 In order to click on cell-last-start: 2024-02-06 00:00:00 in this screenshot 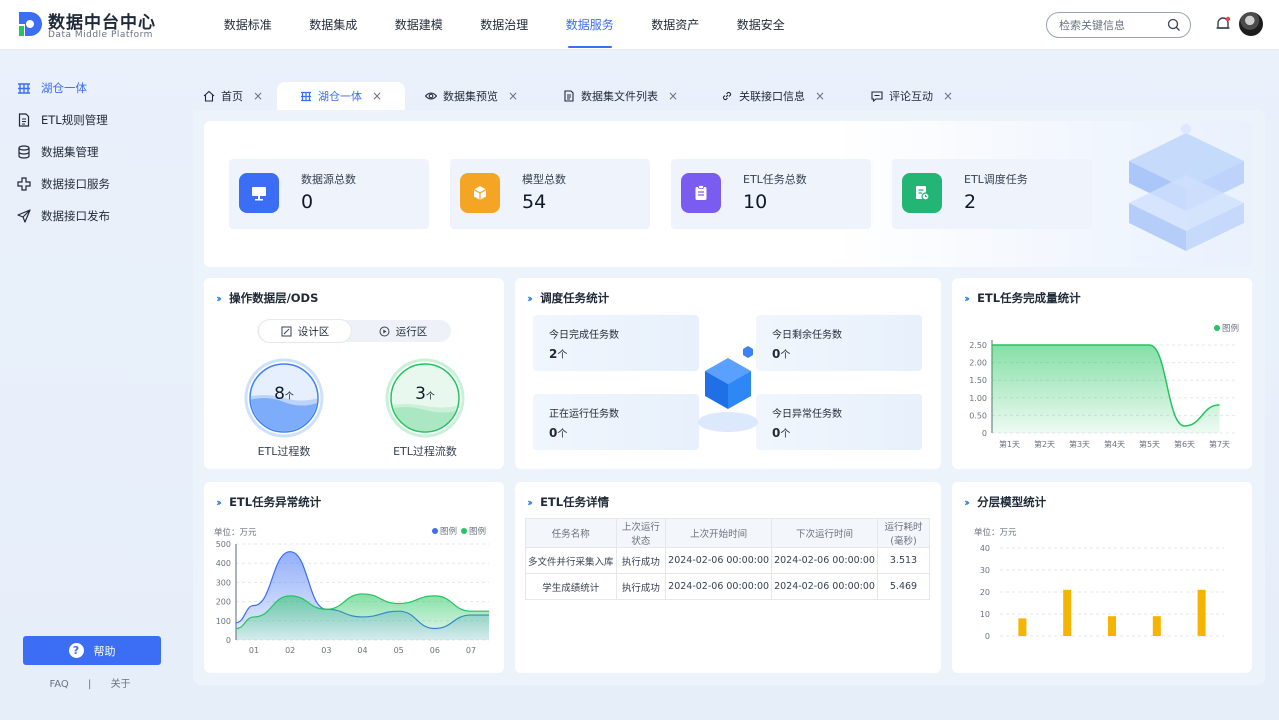, I will do `click(719, 586)`.